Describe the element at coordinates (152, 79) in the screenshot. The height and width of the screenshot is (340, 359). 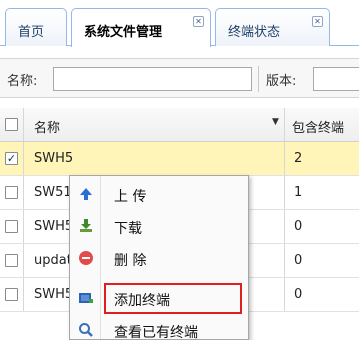
I see `name-search-input` at that location.